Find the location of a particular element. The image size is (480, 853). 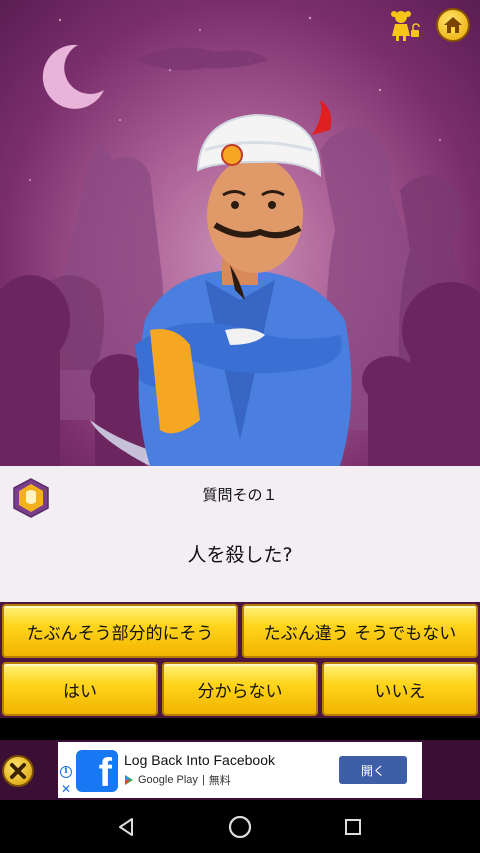

answer-yes-button: はい is located at coordinates (80, 689).